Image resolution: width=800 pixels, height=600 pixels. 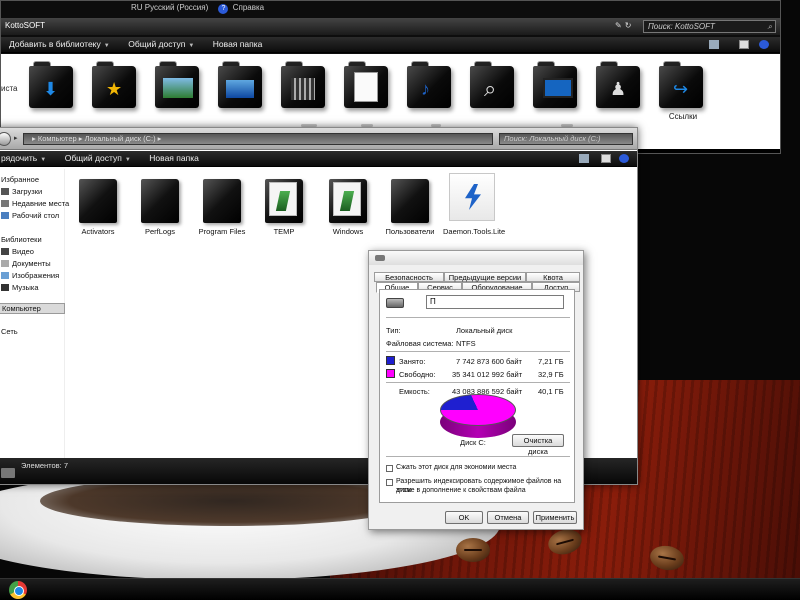 I want to click on nav-libraries: Библиотеки, so click(x=21, y=239).